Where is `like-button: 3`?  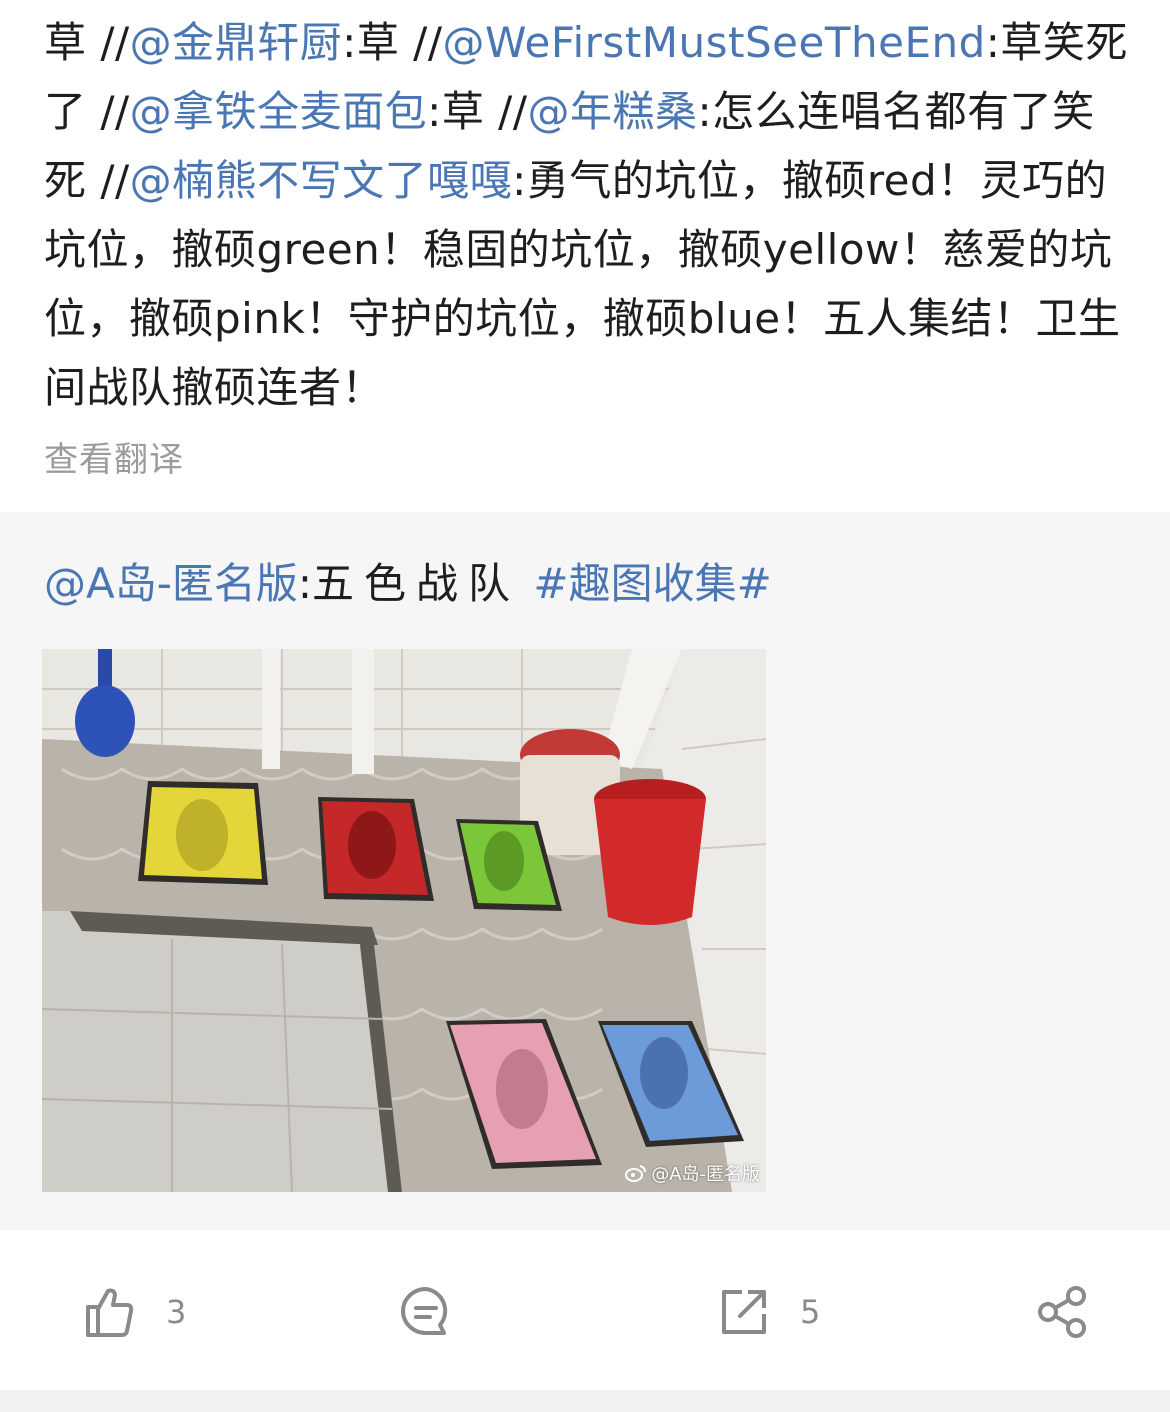
like-button: 3 is located at coordinates (134, 1312).